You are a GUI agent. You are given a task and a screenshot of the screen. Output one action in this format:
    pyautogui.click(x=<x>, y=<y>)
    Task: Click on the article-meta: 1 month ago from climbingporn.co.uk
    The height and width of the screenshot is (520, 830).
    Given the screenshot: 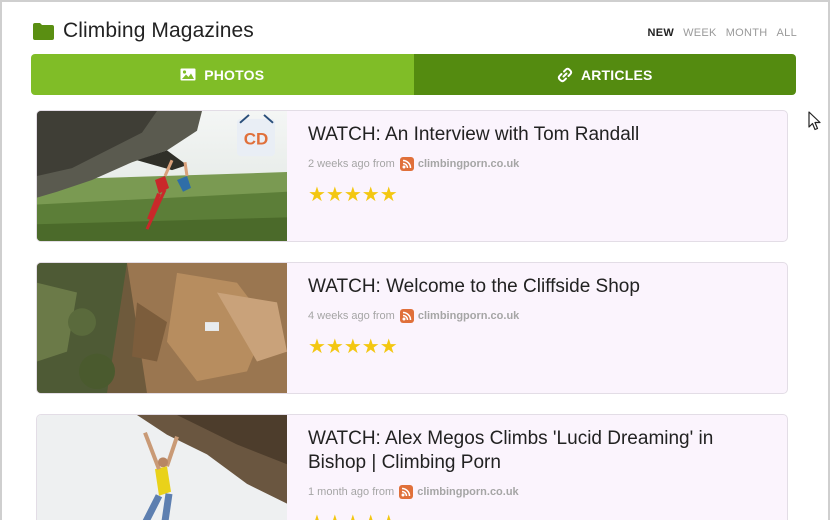 What is the action you would take?
    pyautogui.click(x=541, y=492)
    